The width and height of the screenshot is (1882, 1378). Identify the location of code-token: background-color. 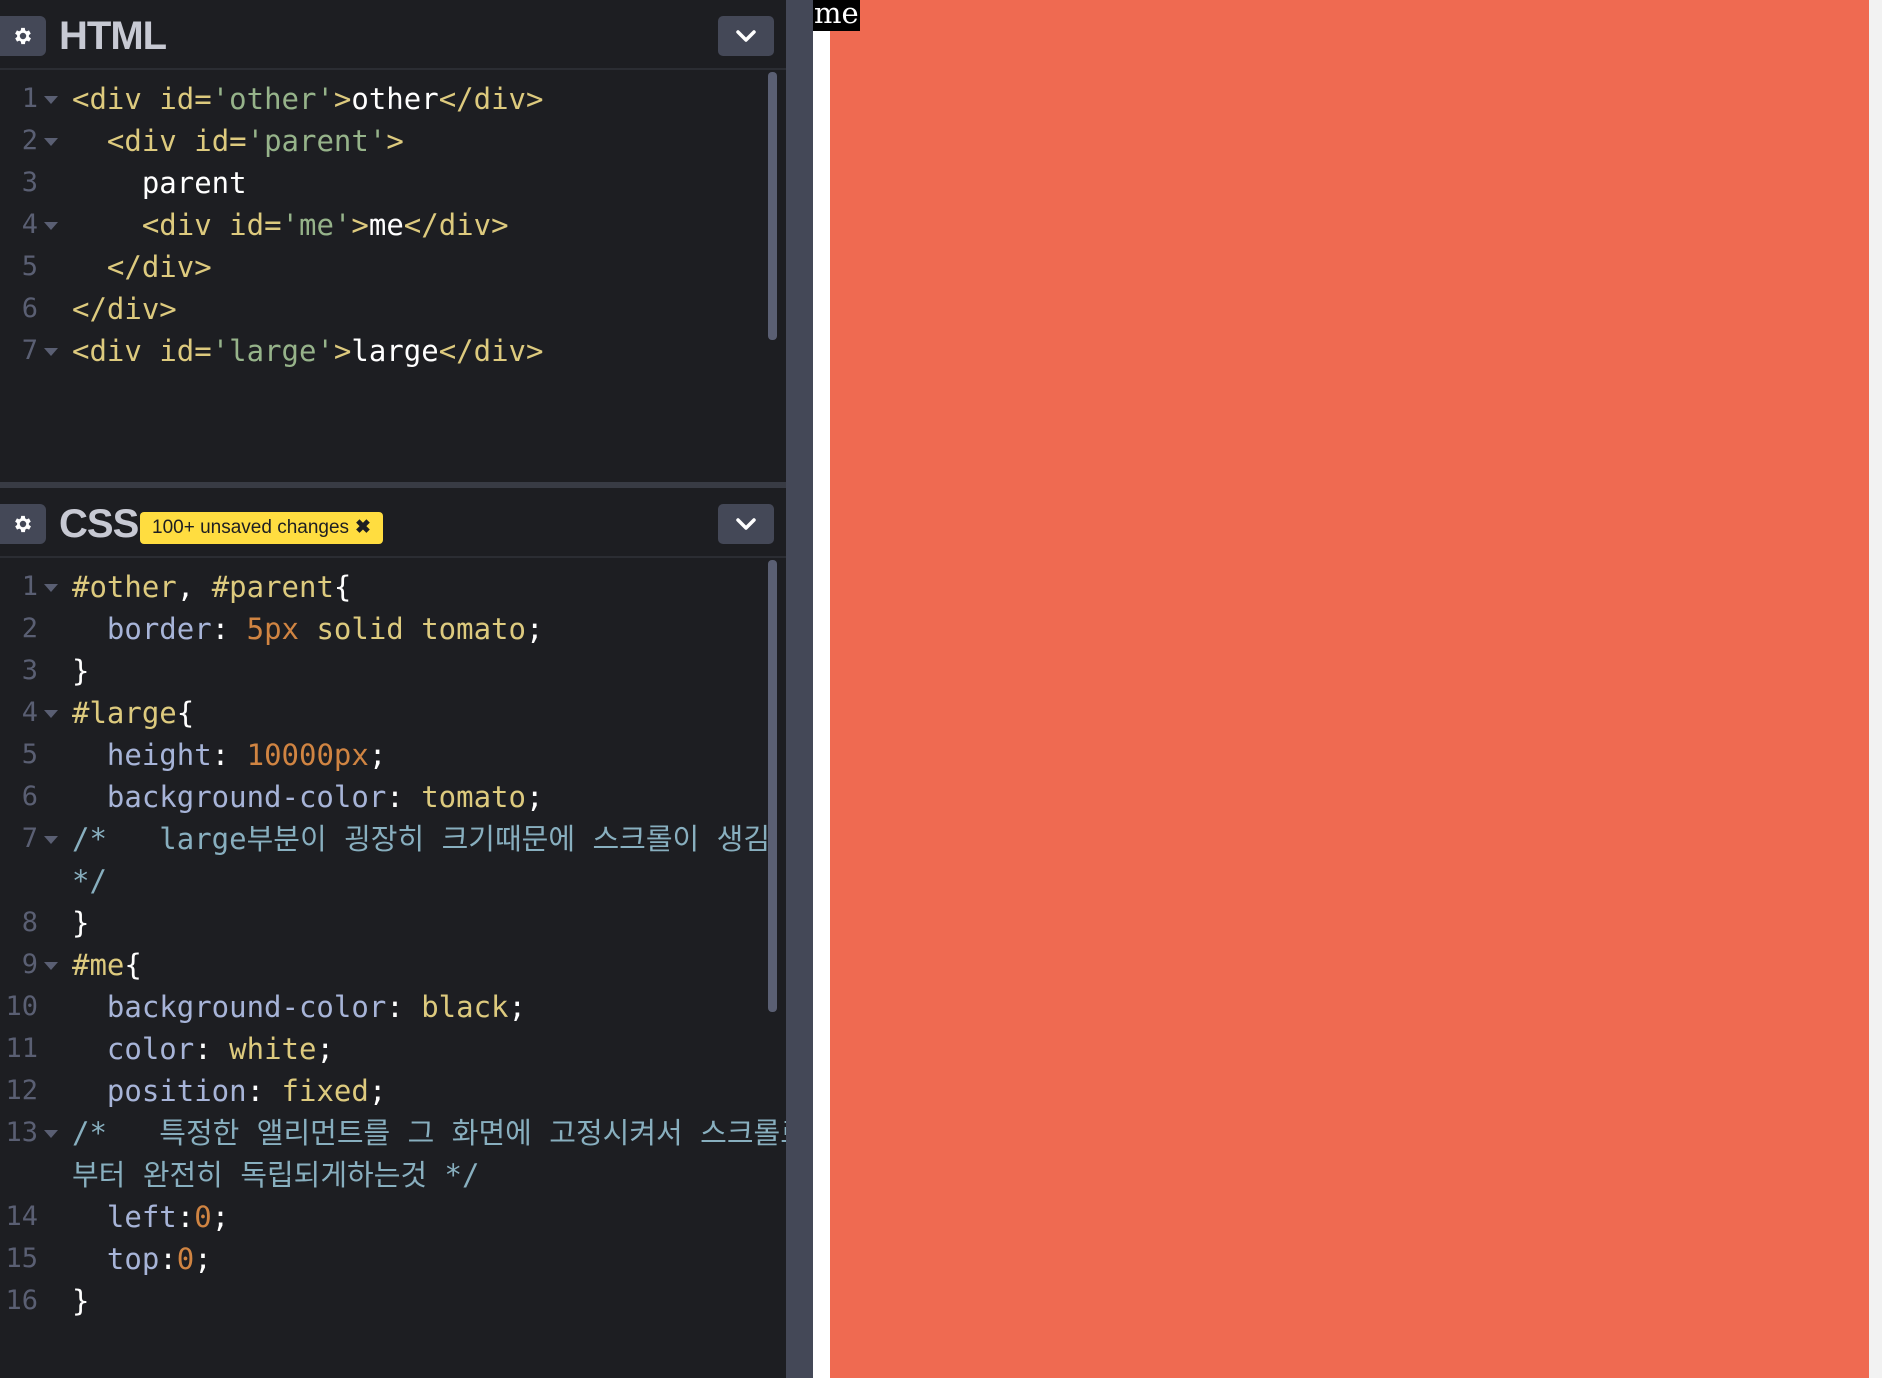
(246, 1007).